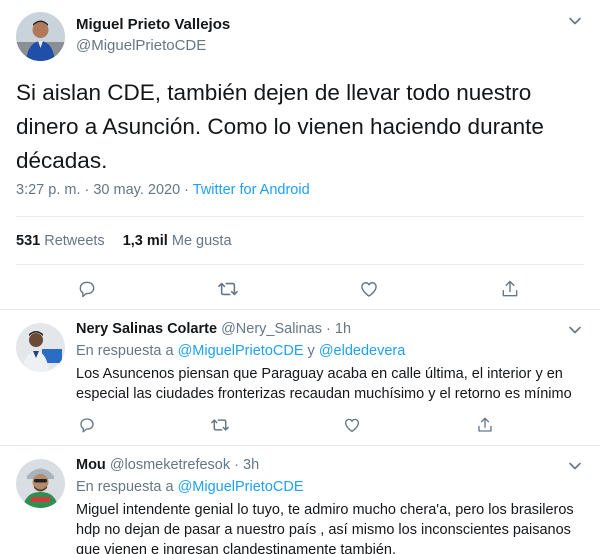 The height and width of the screenshot is (554, 600). I want to click on retweets-label: Retweets, so click(74, 241).